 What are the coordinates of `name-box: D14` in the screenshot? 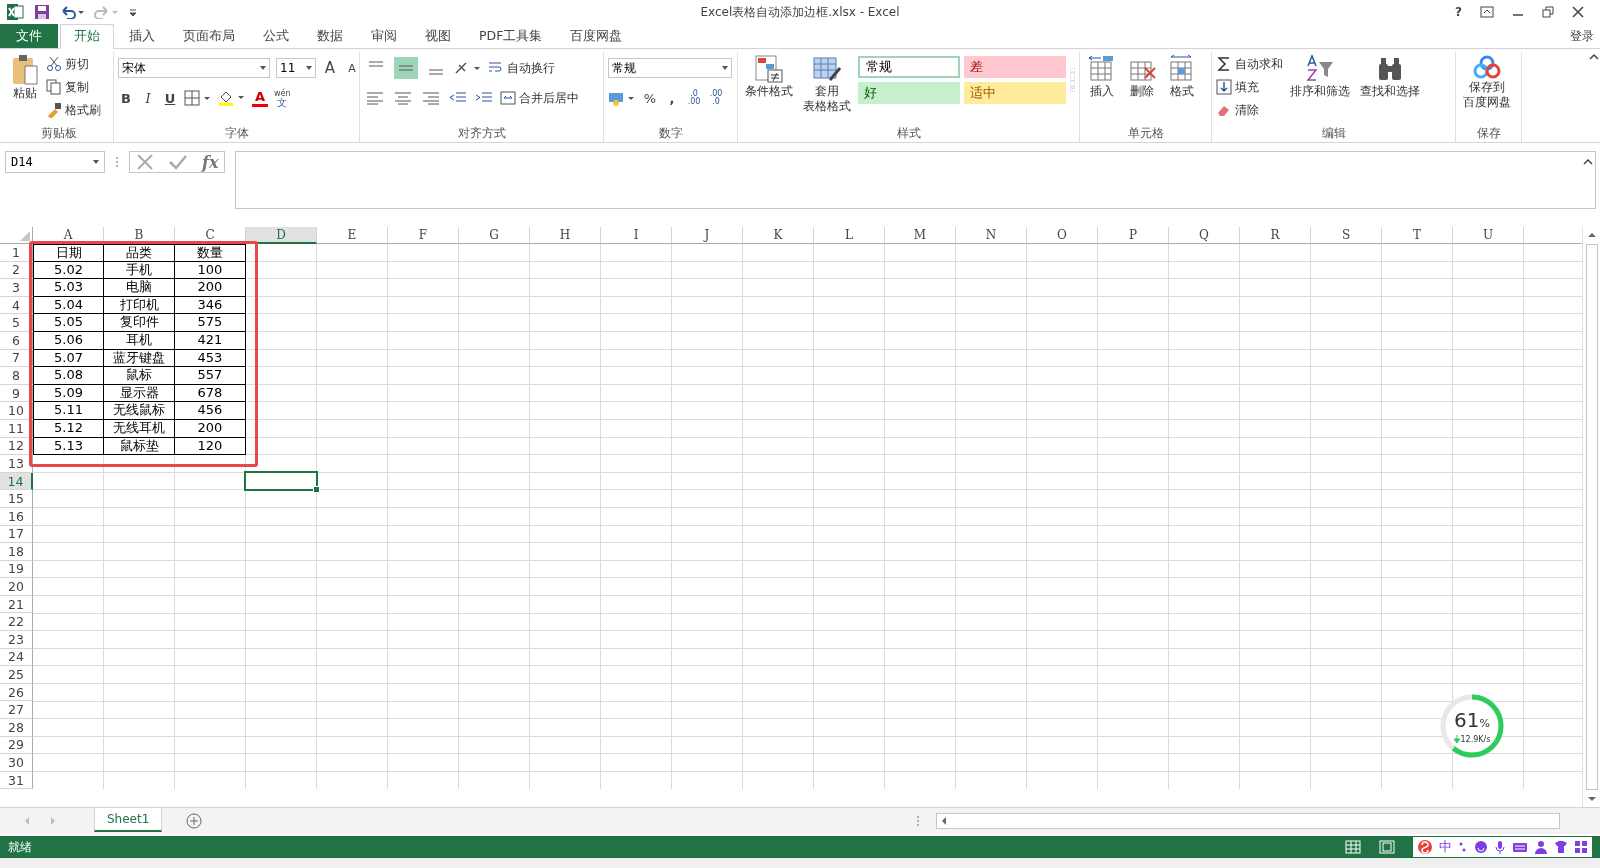 It's located at (55, 162).